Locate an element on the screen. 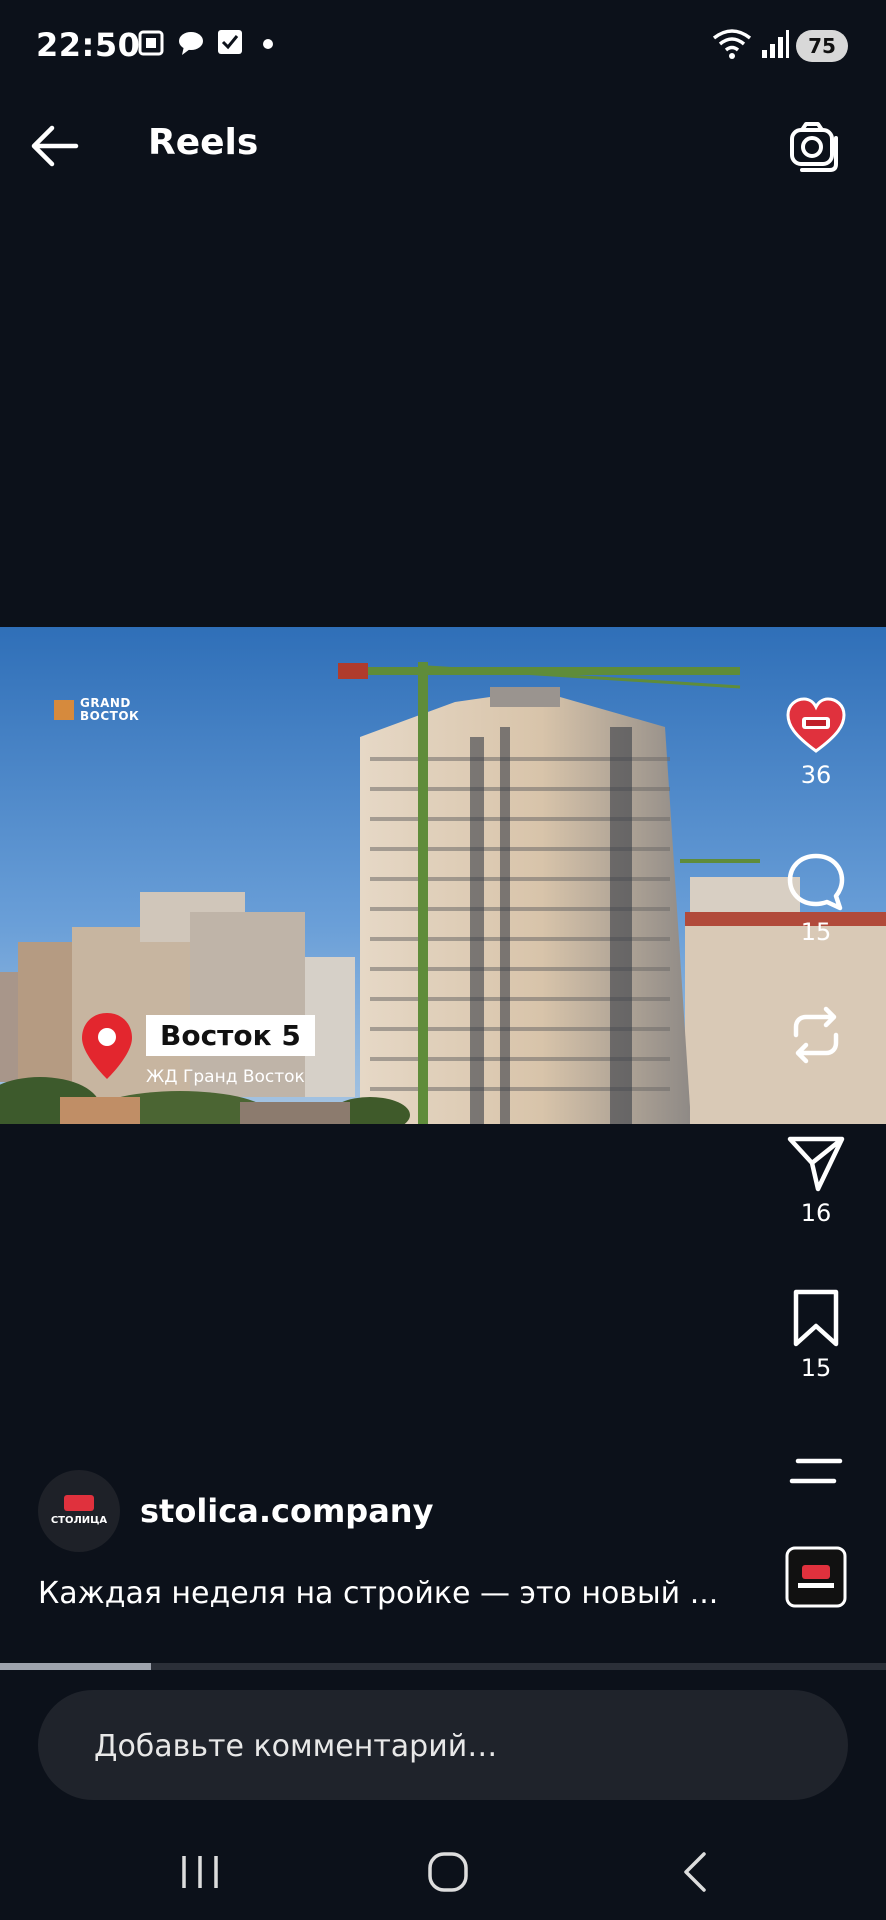  status-bar: 22:50 75 is located at coordinates (443, 45).